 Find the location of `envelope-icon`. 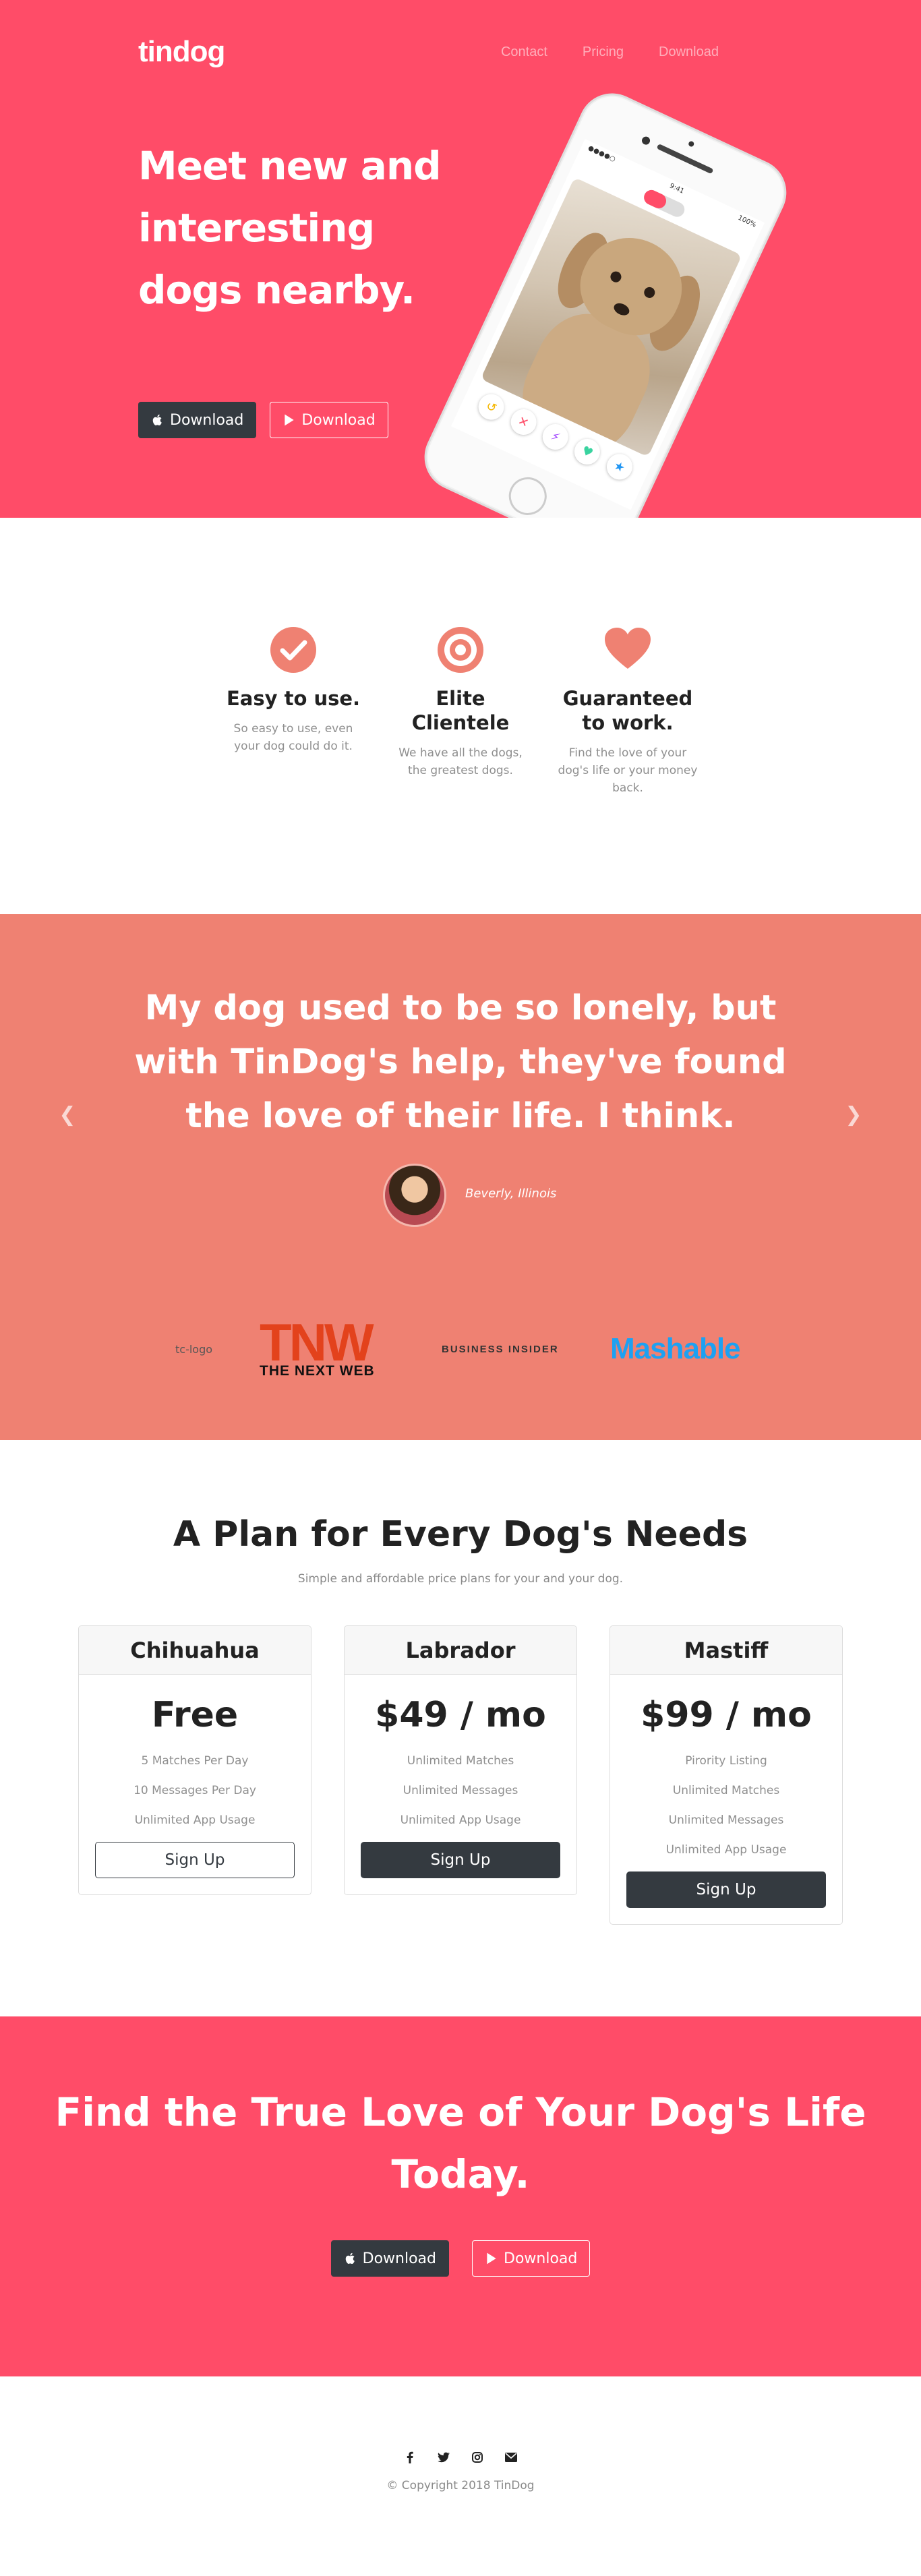

envelope-icon is located at coordinates (511, 2457).